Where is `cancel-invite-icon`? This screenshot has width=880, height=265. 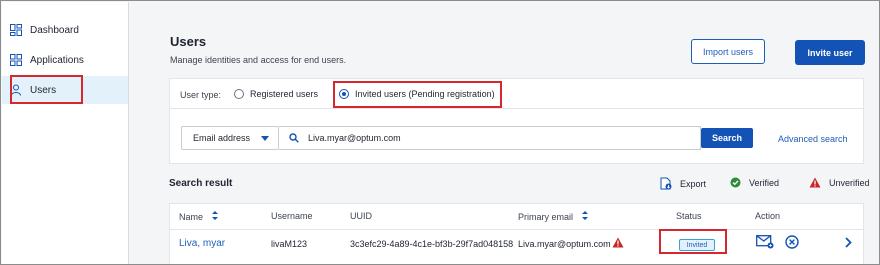
cancel-invite-icon is located at coordinates (792, 243).